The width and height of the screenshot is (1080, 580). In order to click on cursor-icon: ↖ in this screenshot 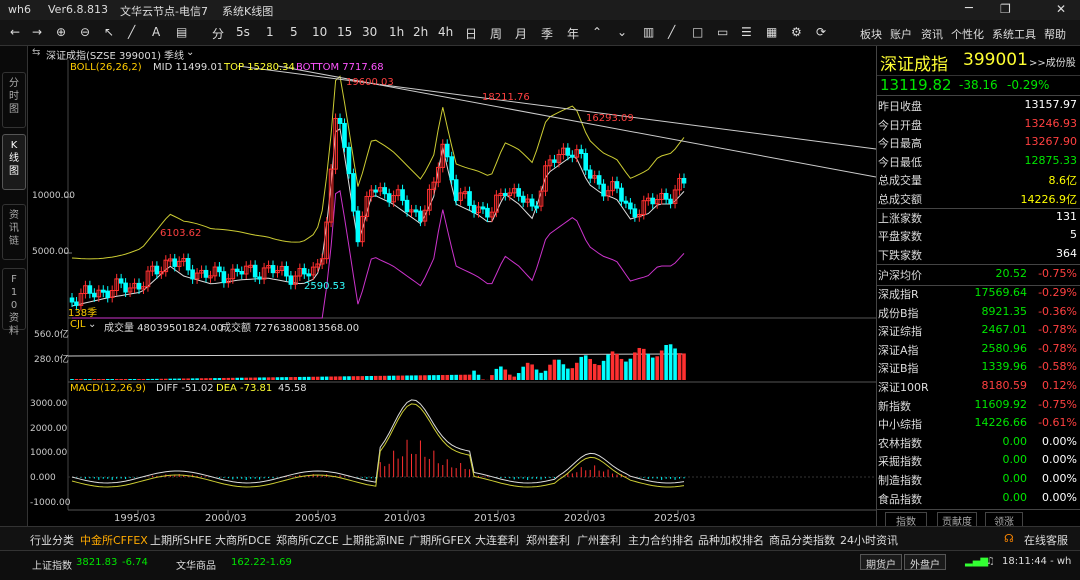, I will do `click(109, 32)`.